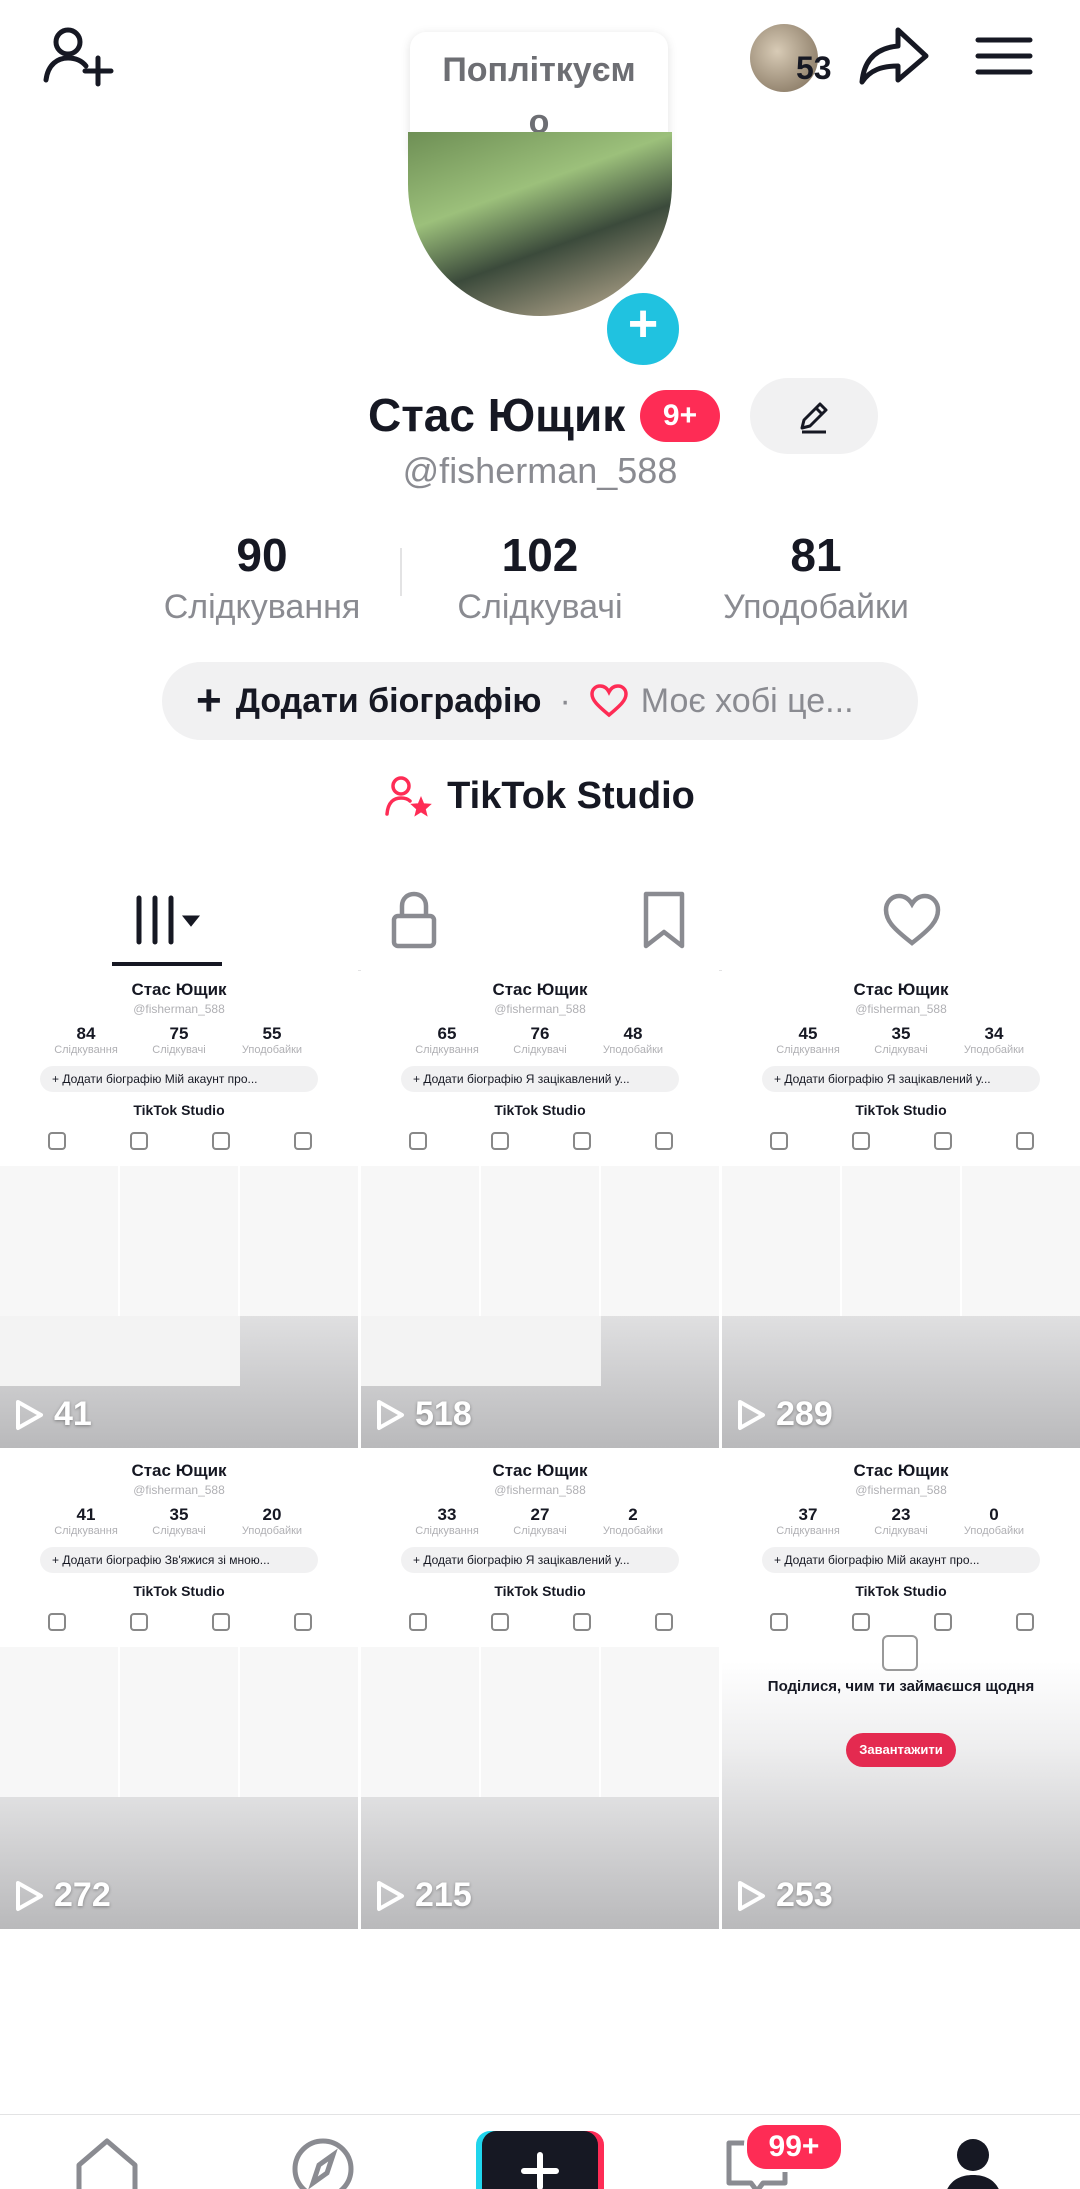  I want to click on tab-videos, so click(170, 920).